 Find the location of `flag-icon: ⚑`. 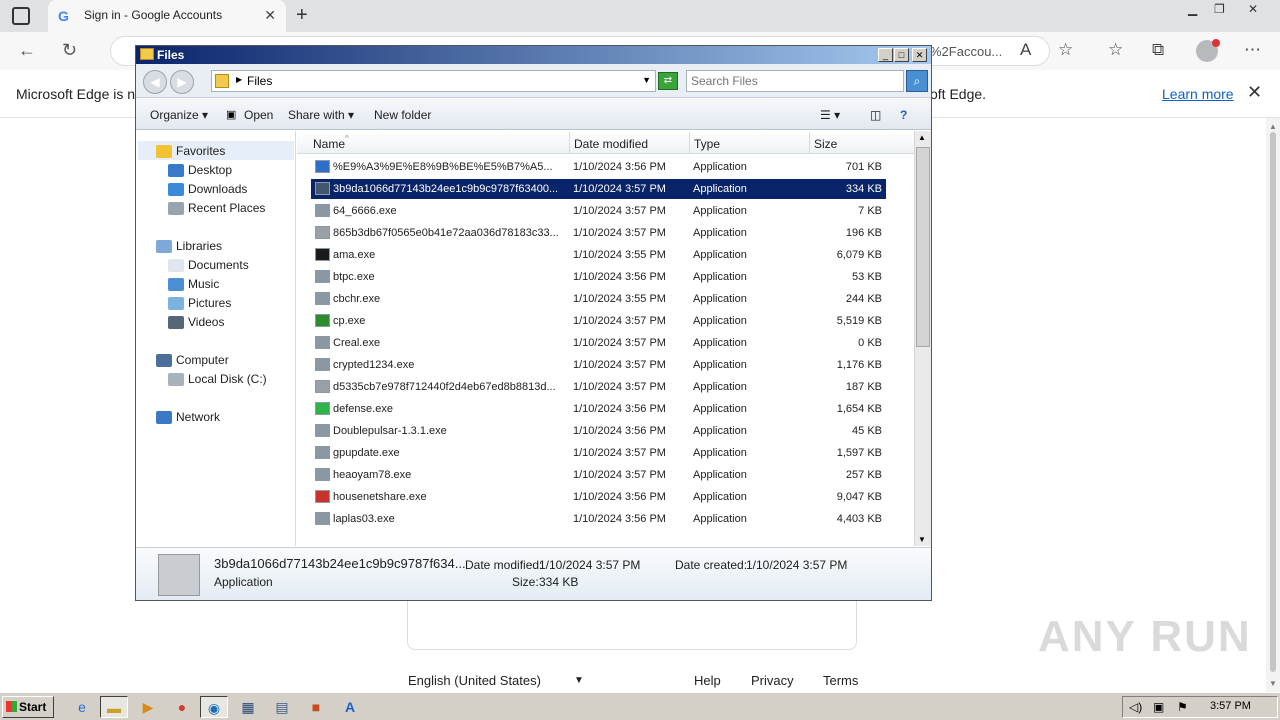

flag-icon: ⚑ is located at coordinates (1182, 707).